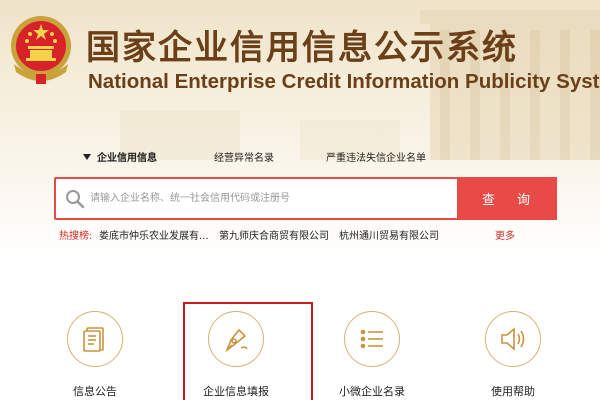 Image resolution: width=600 pixels, height=400 pixels. I want to click on hot-search-link: 第九师庆合商贸有限公司, so click(274, 234).